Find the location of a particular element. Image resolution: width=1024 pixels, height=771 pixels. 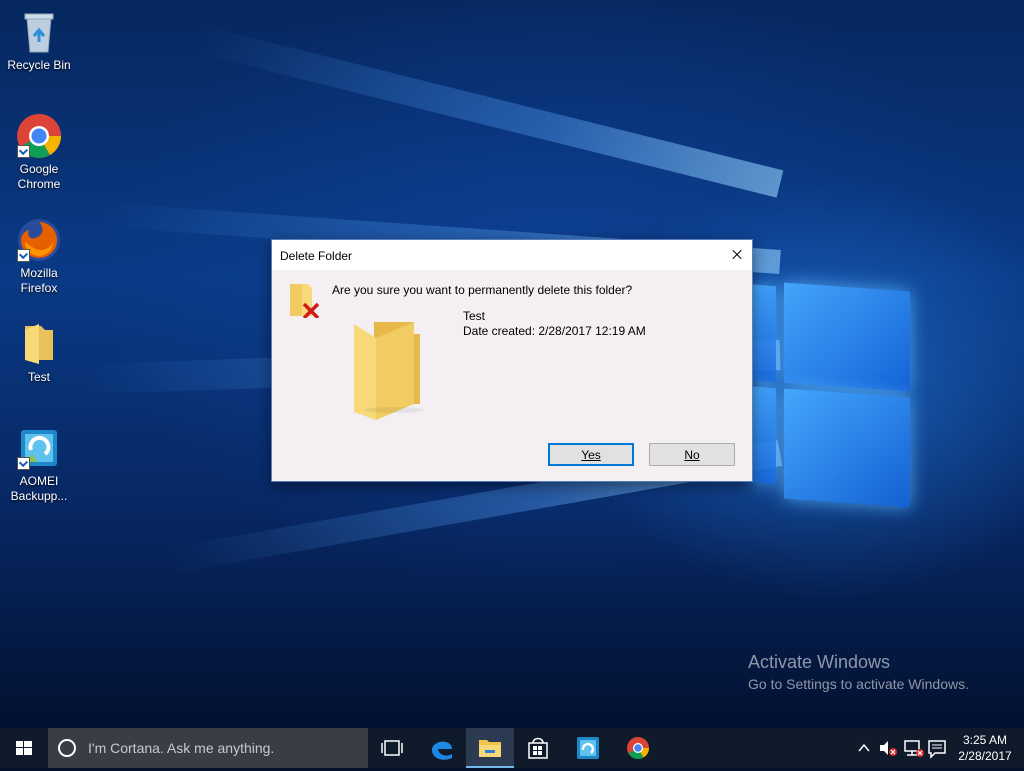

dialog-titlebar: Delete Folder is located at coordinates (512, 255).